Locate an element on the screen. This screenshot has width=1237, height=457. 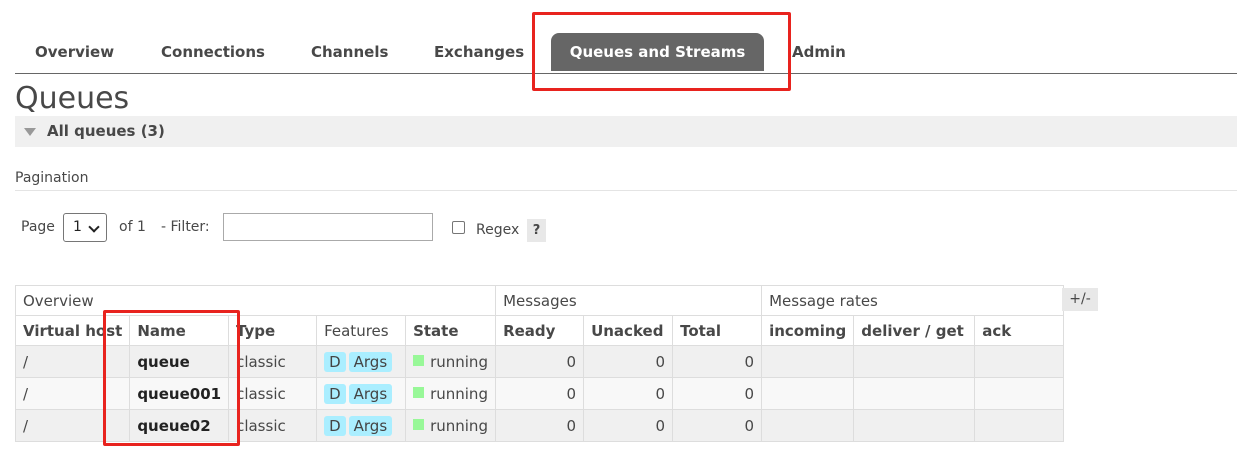
page-select-value: 1 is located at coordinates (77, 227).